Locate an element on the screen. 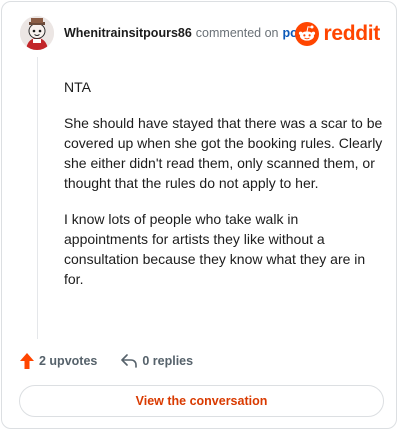  reply-count: 0 replies is located at coordinates (168, 361).